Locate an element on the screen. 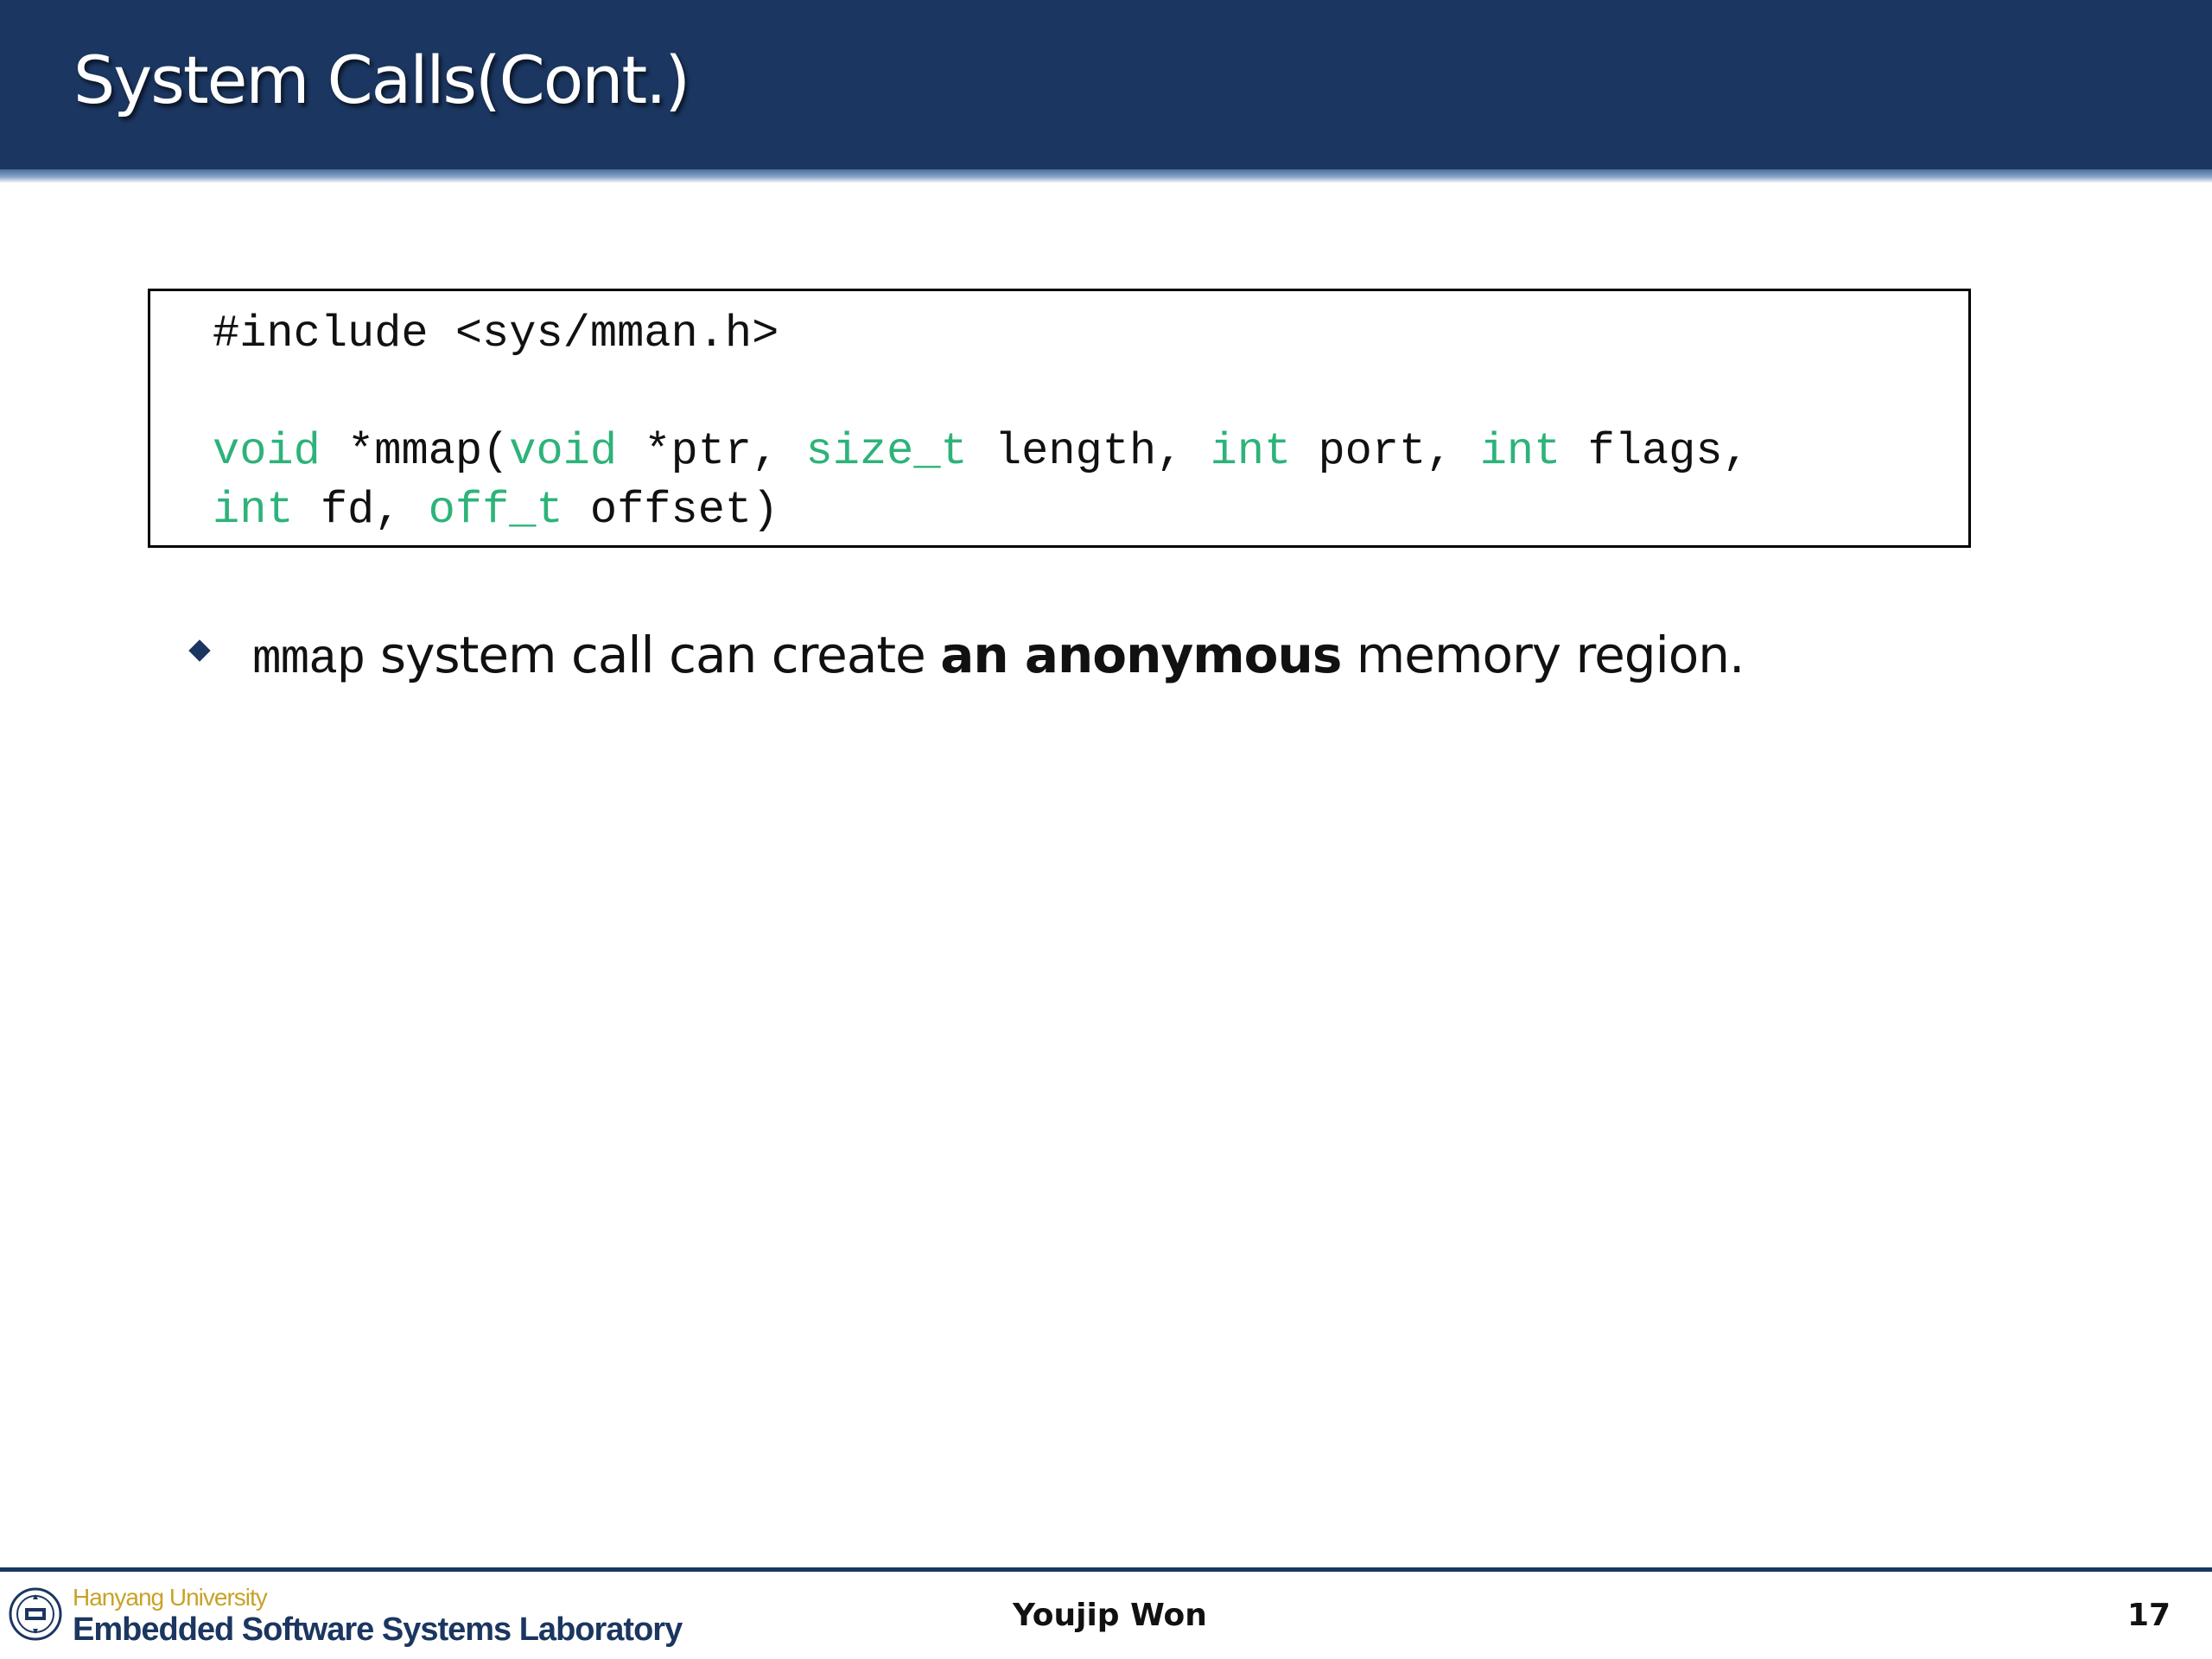 This screenshot has height=1659, width=2212. code-token: offset) is located at coordinates (671, 510).